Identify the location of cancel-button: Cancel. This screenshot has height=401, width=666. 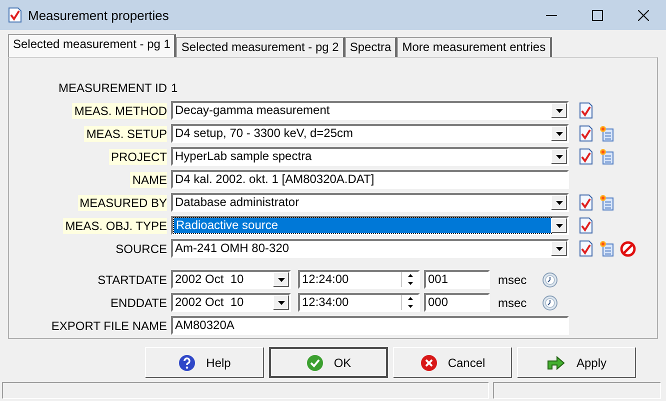
(452, 362).